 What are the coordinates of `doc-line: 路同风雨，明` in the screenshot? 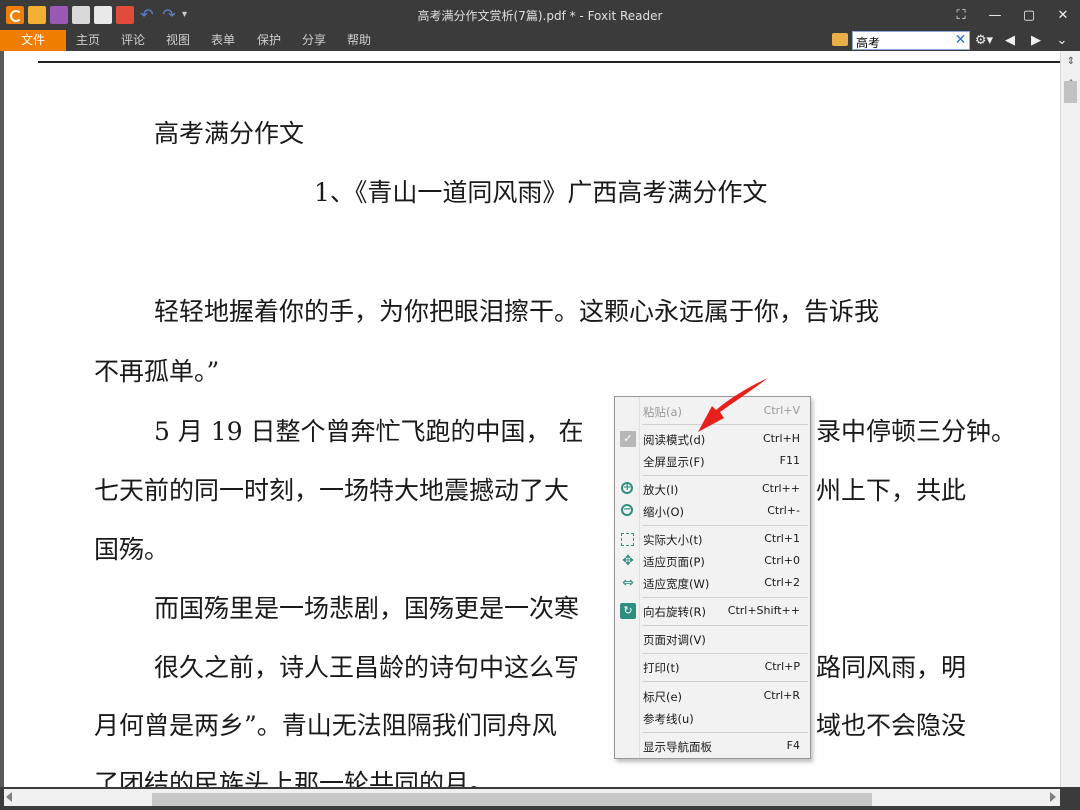 It's located at (891, 667).